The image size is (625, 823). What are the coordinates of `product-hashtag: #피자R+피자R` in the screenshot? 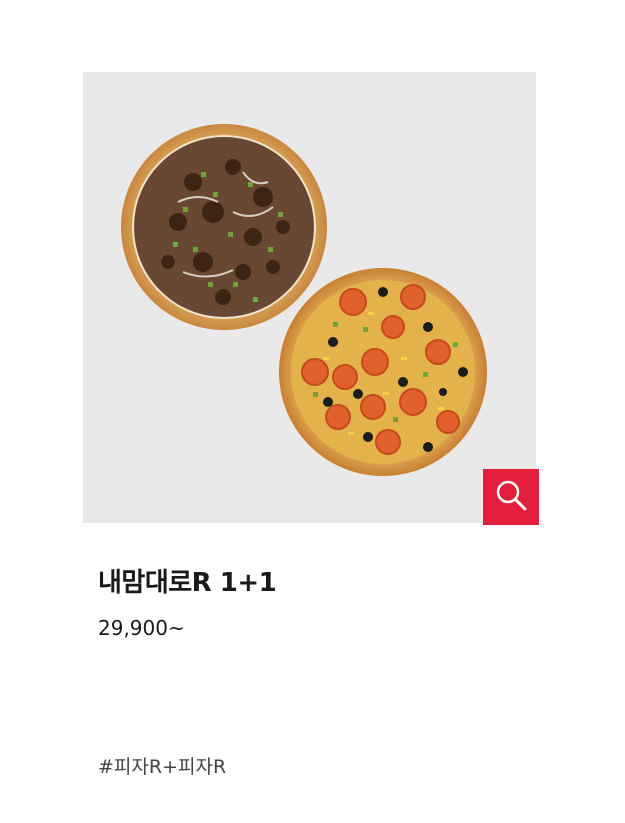 It's located at (162, 765).